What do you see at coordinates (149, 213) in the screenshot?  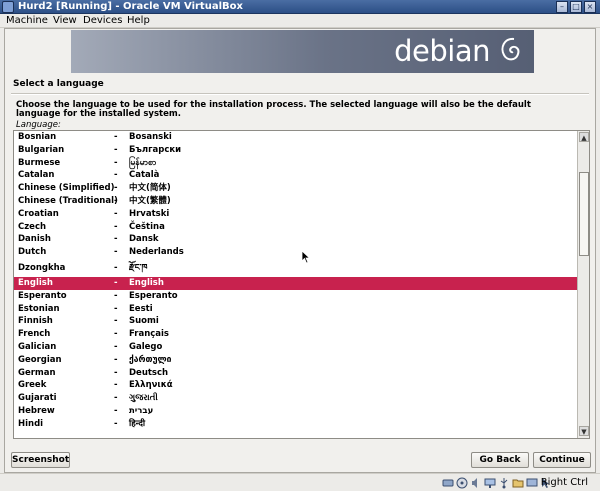 I see `language-native-name: Hrvatski` at bounding box center [149, 213].